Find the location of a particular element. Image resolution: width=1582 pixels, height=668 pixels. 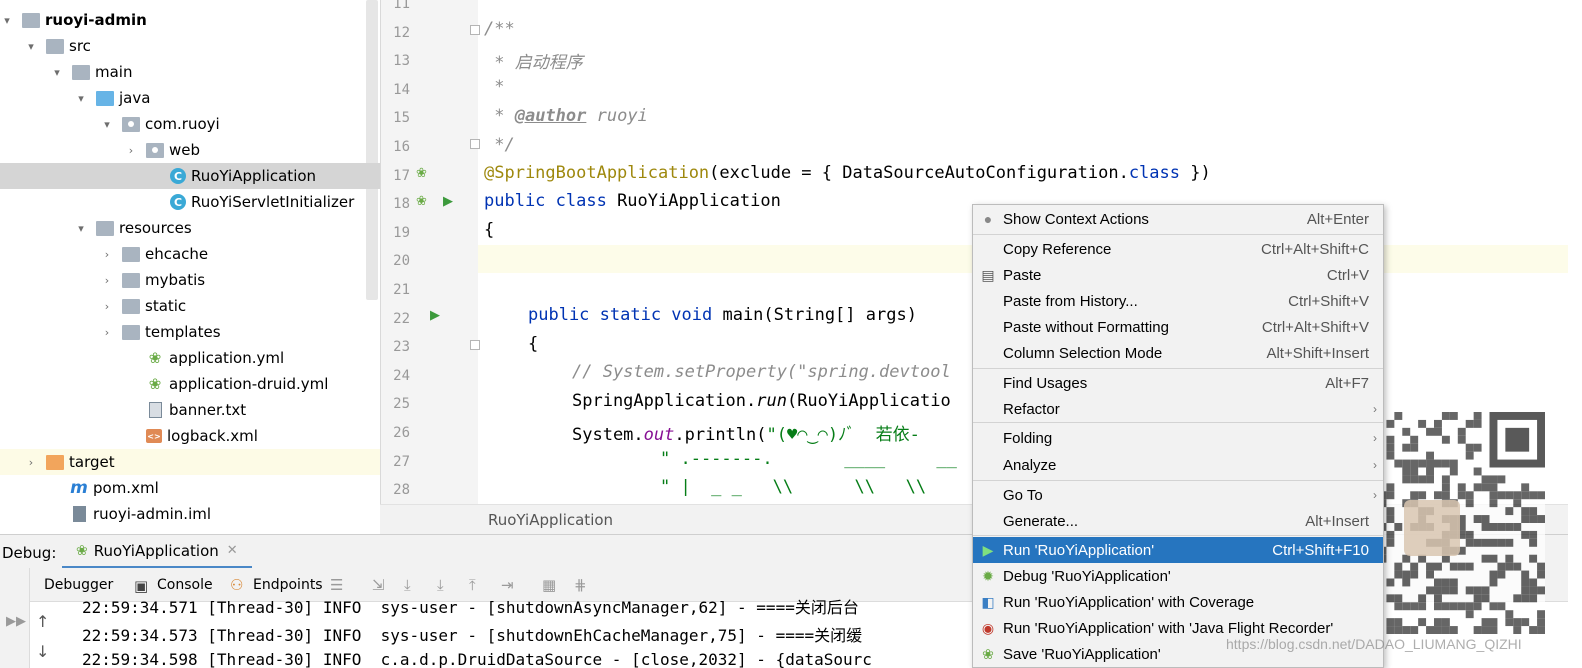

menu-item: Copy Reference Ctrl+Alt+Shift+C is located at coordinates (1178, 249).